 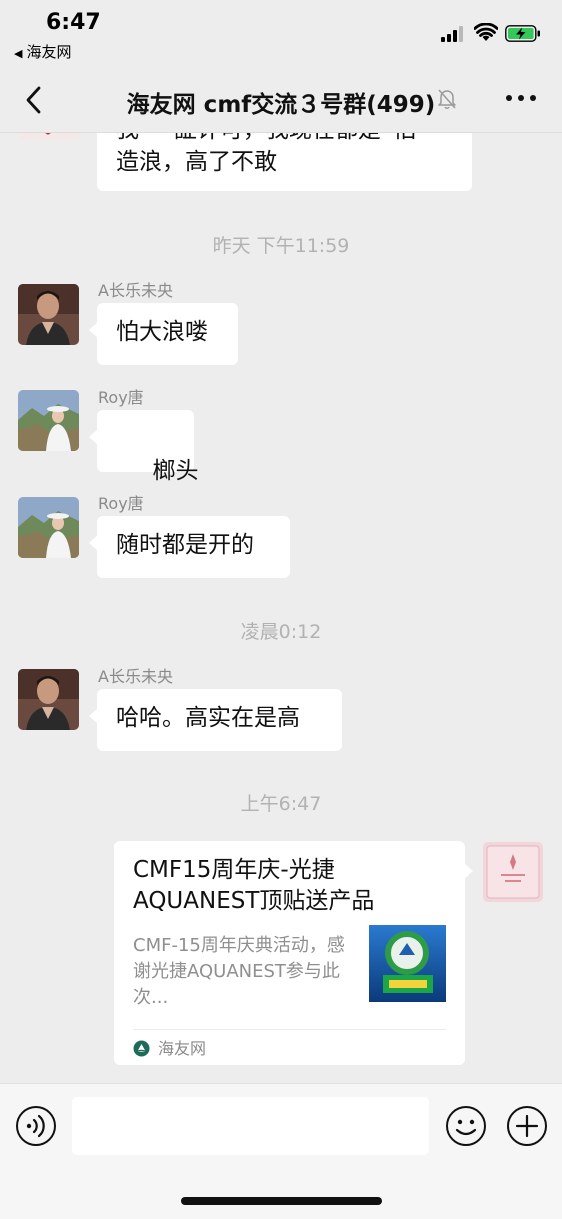 What do you see at coordinates (407, 963) in the screenshot?
I see `link-card-thumbnail` at bounding box center [407, 963].